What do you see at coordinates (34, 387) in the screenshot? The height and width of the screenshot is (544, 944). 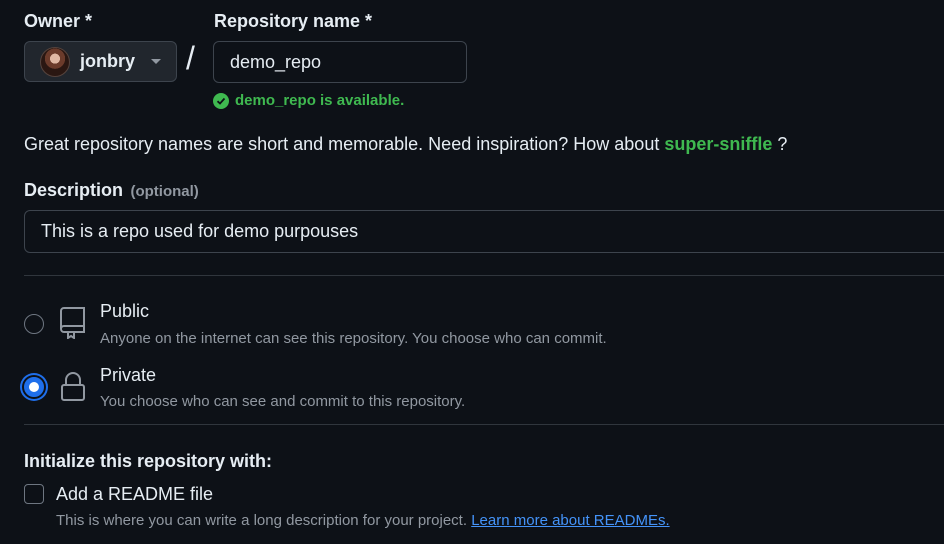 I see `private-radio` at bounding box center [34, 387].